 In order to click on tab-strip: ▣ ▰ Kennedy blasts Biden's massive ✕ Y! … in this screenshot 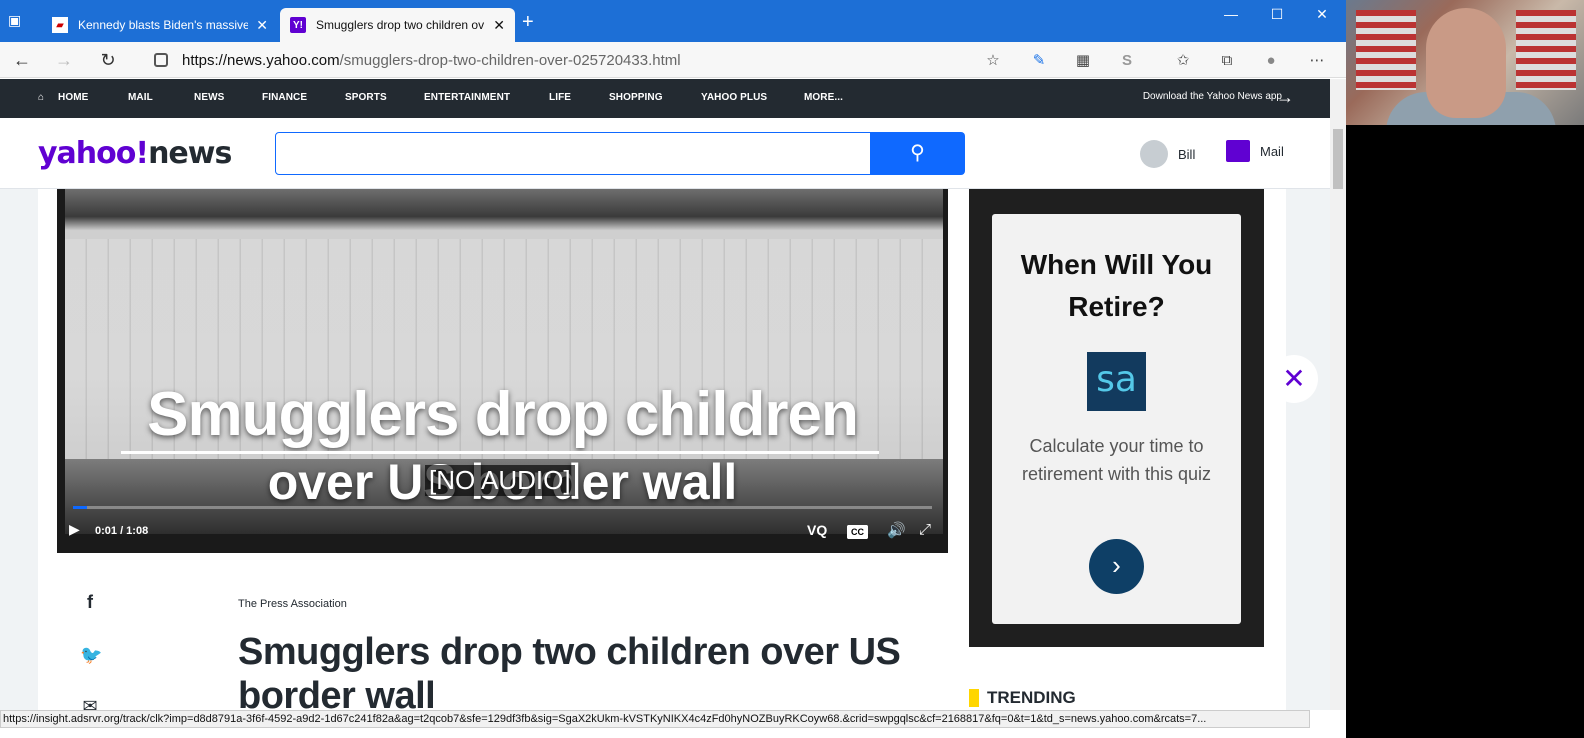, I will do `click(673, 21)`.